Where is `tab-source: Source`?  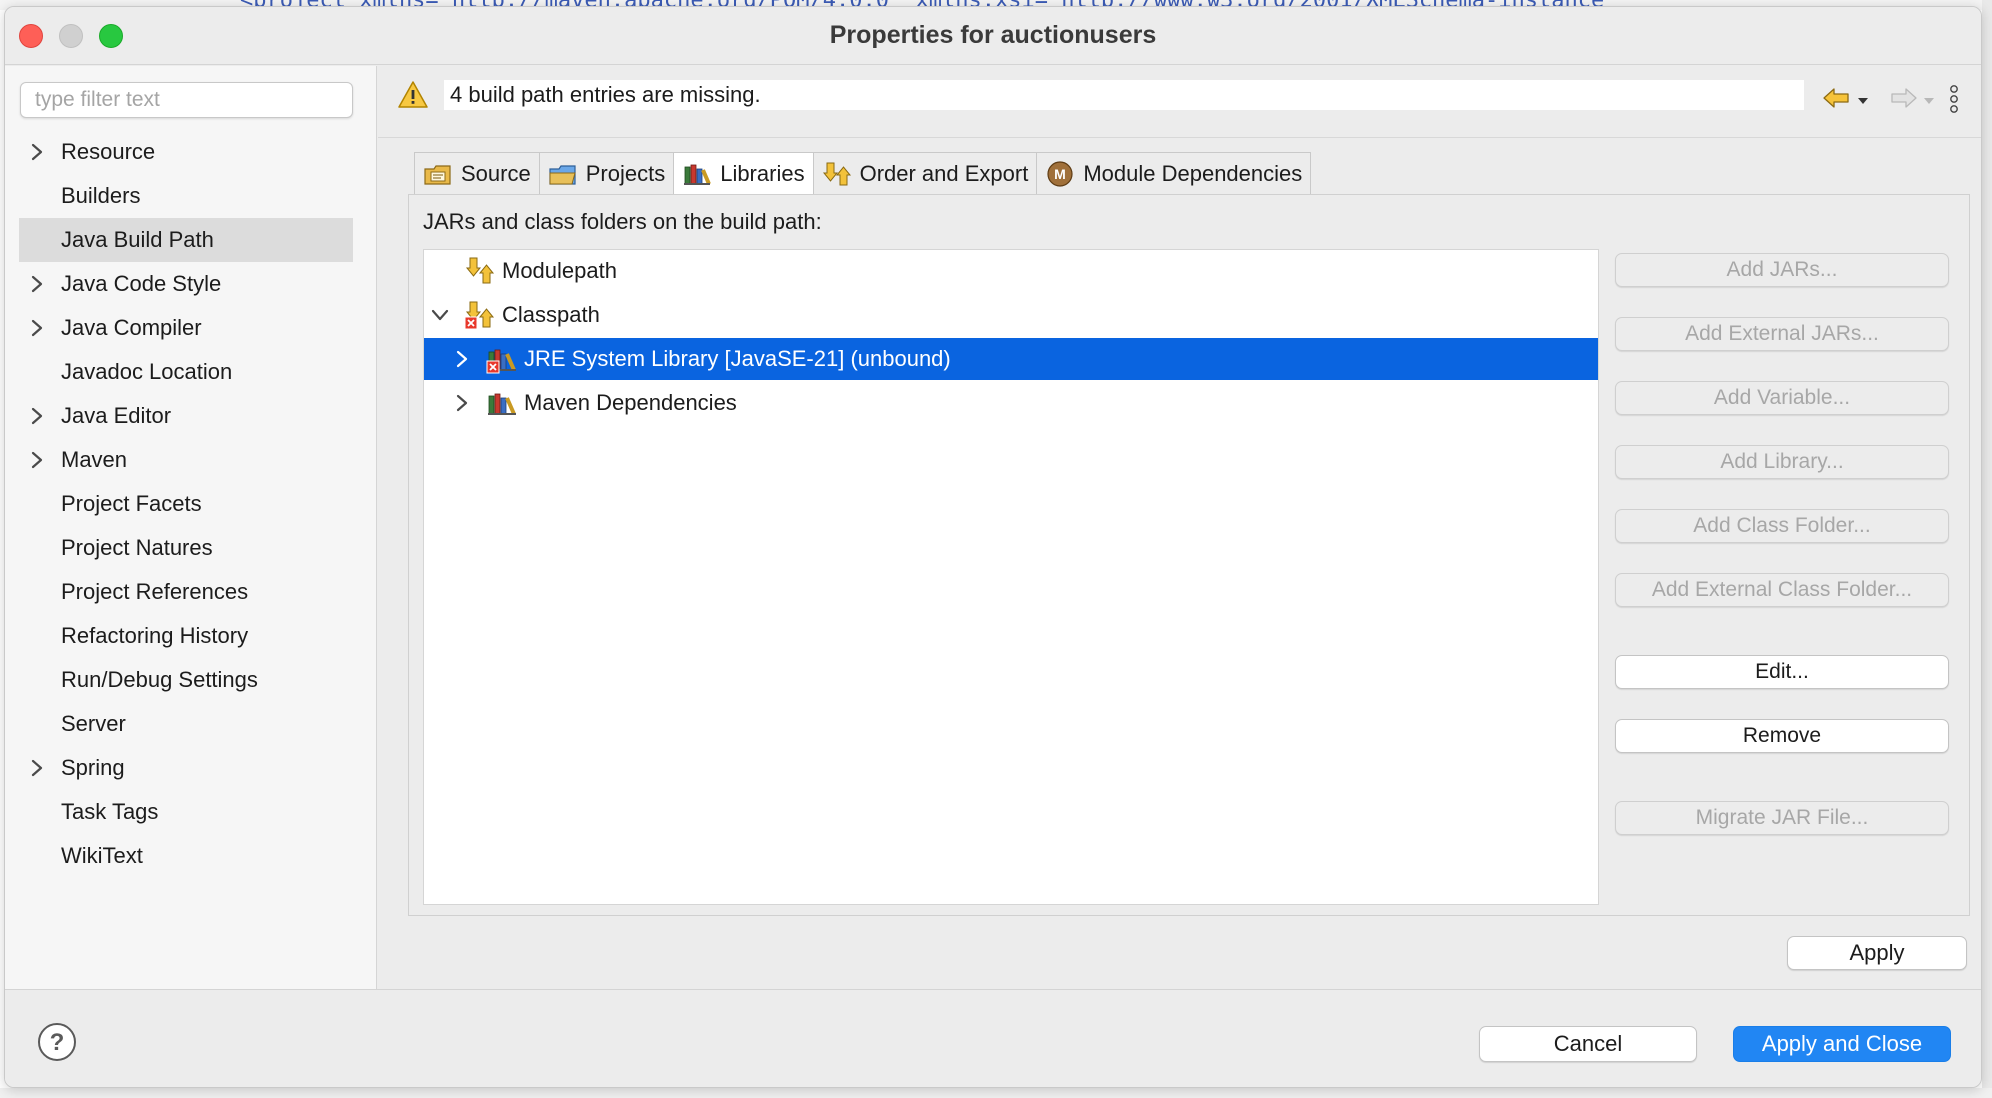 tab-source: Source is located at coordinates (476, 173).